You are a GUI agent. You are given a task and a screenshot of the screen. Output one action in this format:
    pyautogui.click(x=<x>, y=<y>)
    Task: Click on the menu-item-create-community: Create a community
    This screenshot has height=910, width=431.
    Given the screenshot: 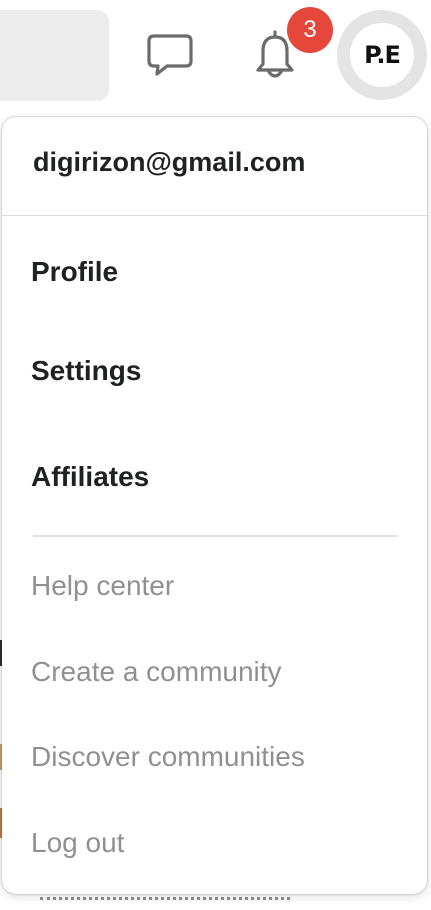 What is the action you would take?
    pyautogui.click(x=156, y=672)
    